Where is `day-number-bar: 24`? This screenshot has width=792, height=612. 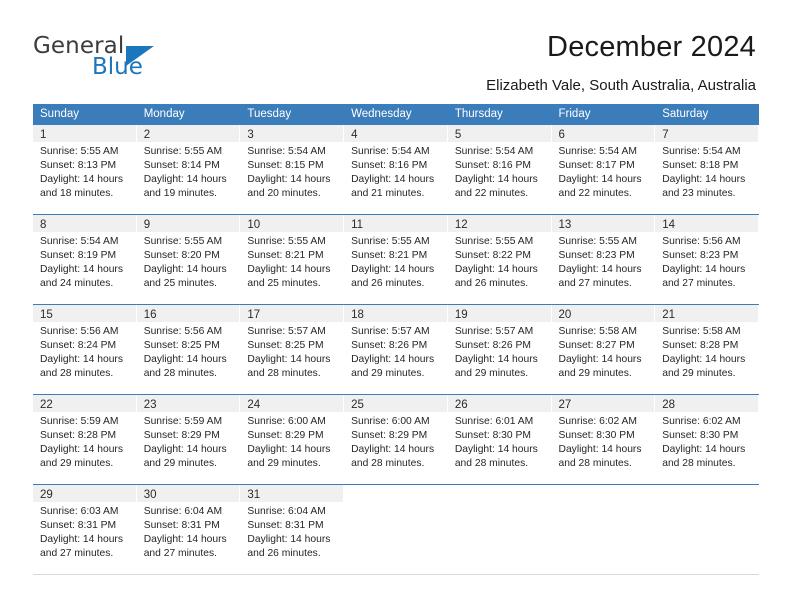 day-number-bar: 24 is located at coordinates (292, 403).